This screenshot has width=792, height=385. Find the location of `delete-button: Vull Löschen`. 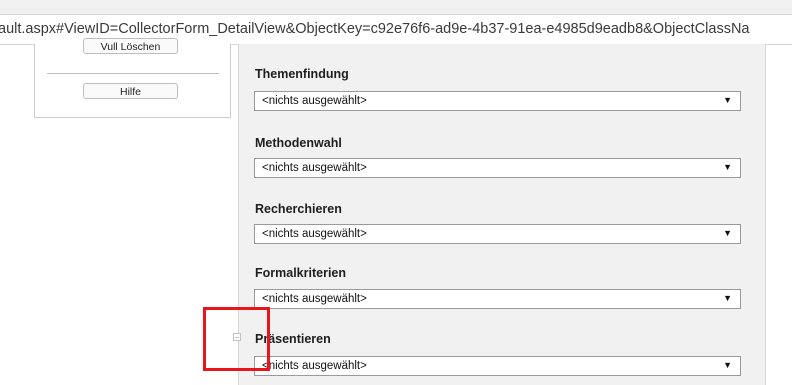

delete-button: Vull Löschen is located at coordinates (130, 46).